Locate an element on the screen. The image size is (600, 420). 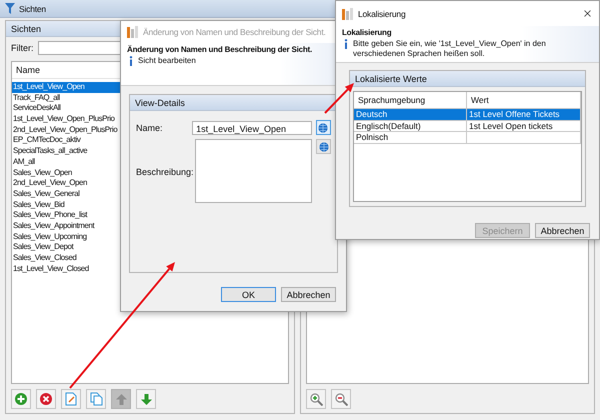
down-arrow-icon is located at coordinates (146, 399).